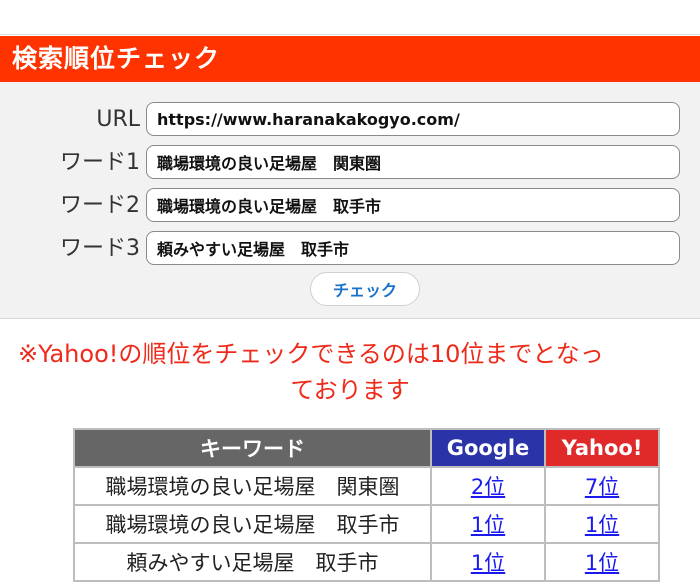 The width and height of the screenshot is (700, 585). I want to click on word1-row: ワード1, so click(350, 163).